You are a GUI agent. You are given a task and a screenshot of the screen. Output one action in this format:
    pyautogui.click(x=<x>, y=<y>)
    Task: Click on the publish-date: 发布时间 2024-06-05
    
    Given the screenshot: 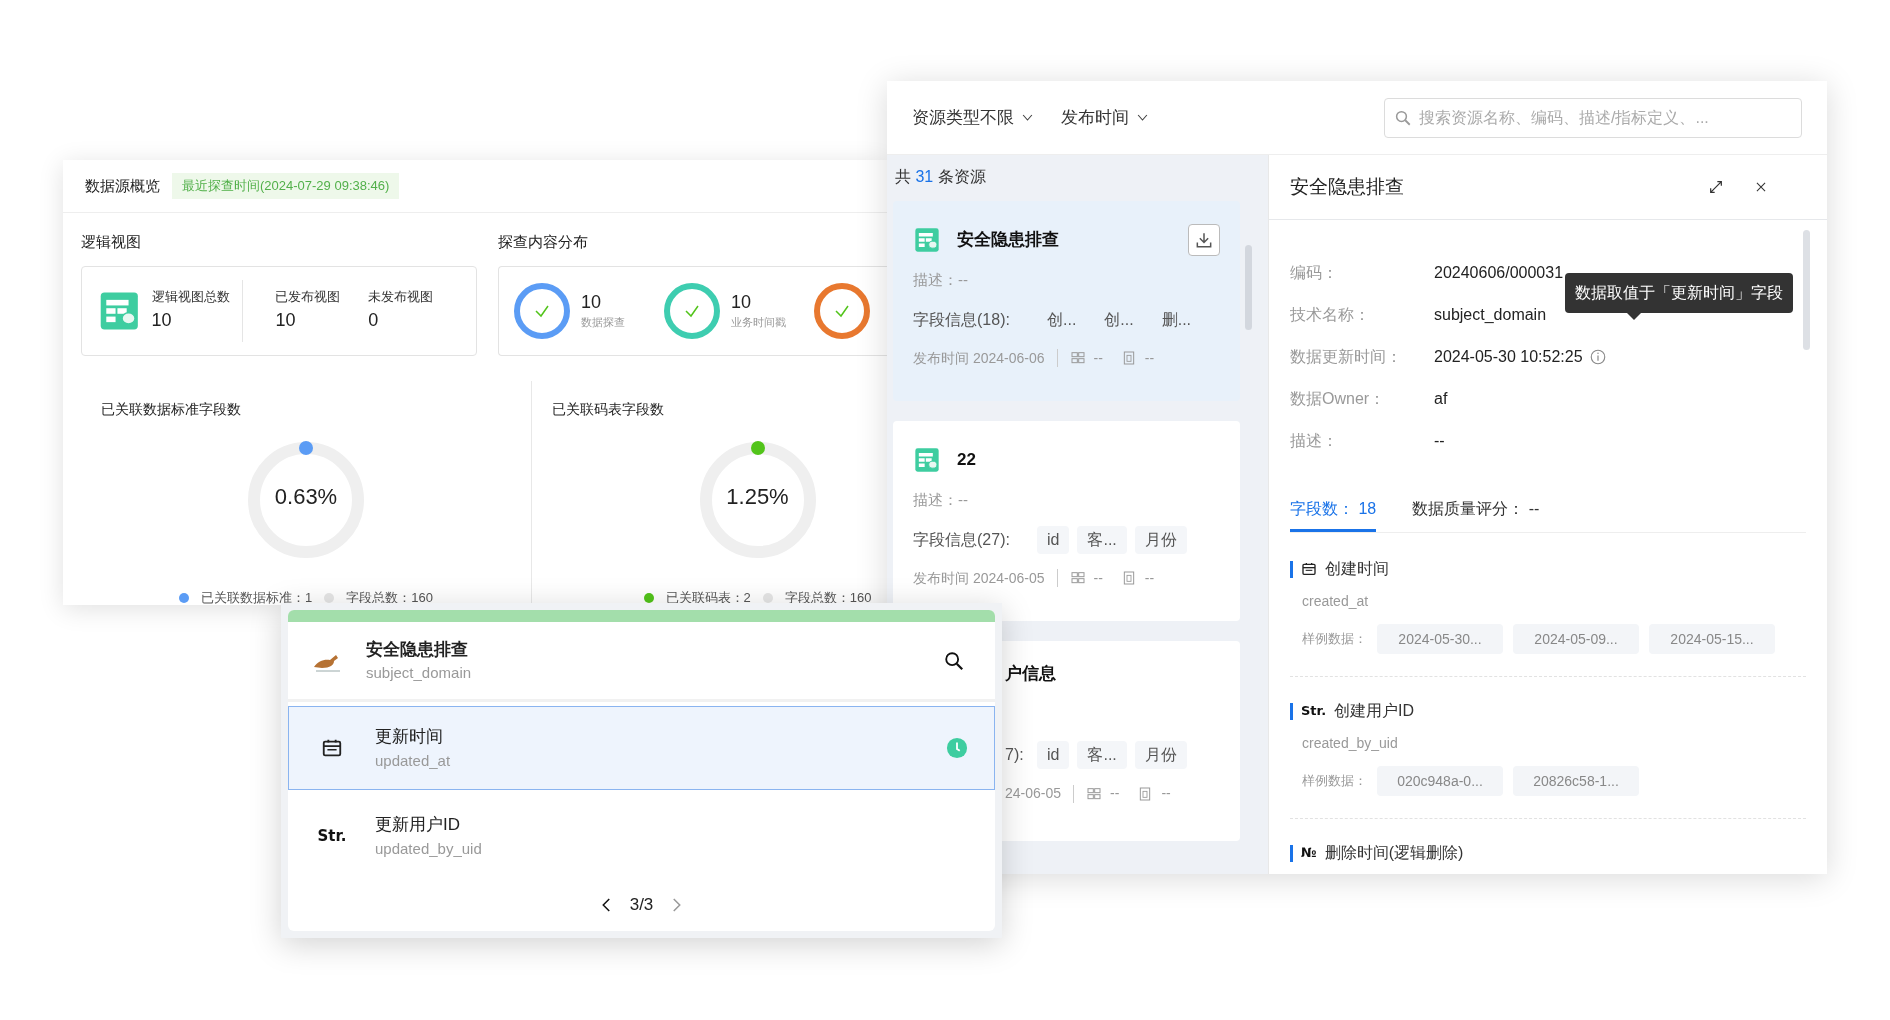 What is the action you would take?
    pyautogui.click(x=979, y=578)
    